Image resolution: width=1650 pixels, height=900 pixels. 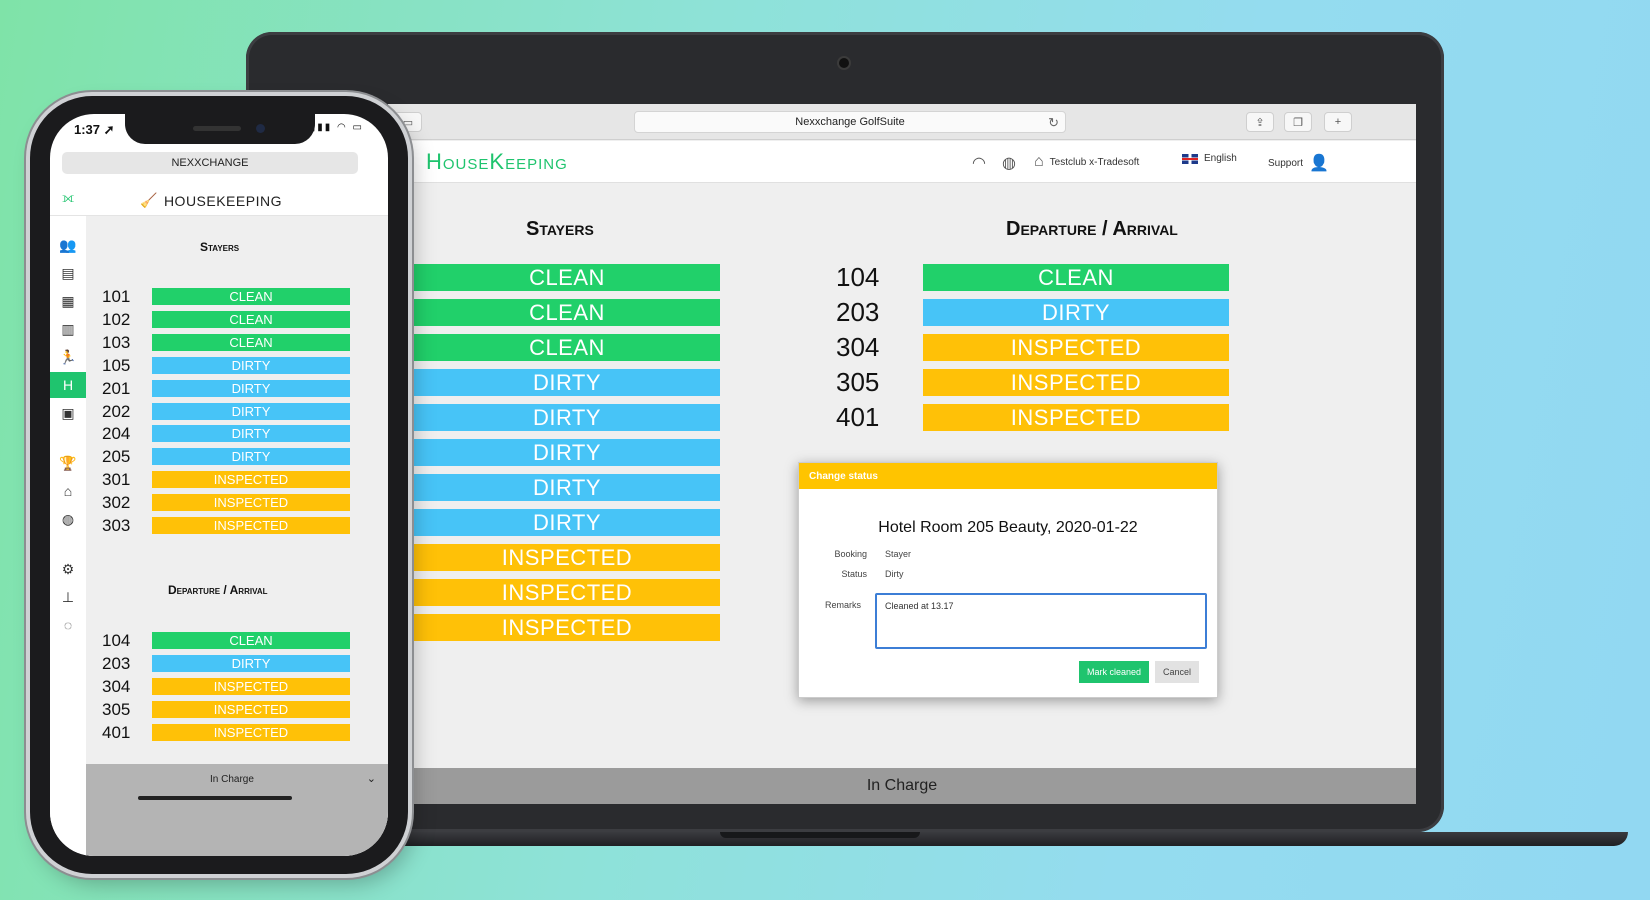 What do you see at coordinates (371, 778) in the screenshot?
I see `chevron-down-icon: ⌄` at bounding box center [371, 778].